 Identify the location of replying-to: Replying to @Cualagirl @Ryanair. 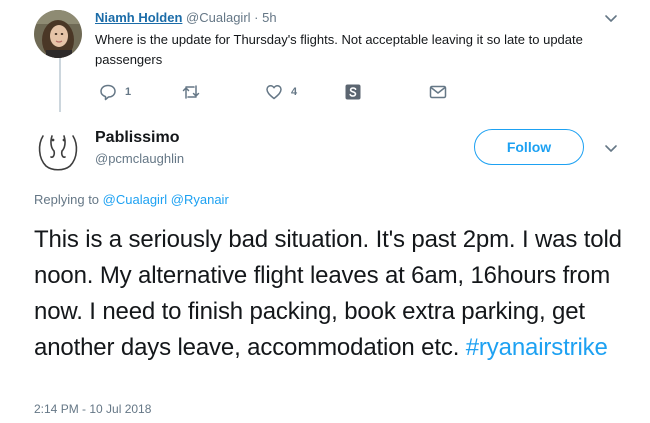
(131, 200).